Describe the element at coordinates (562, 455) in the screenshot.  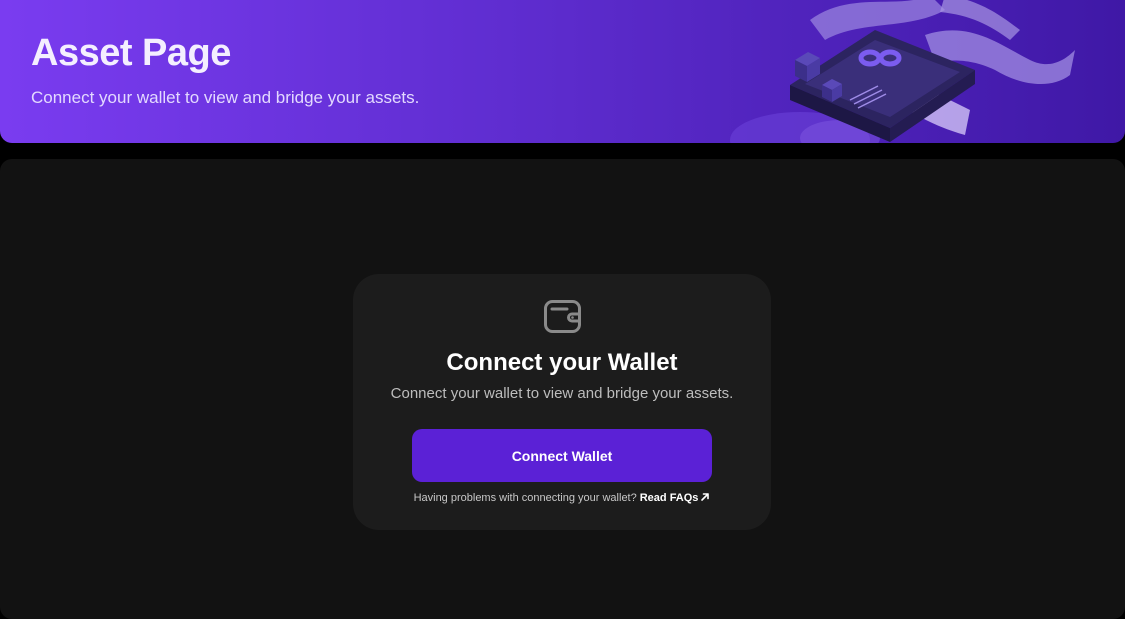
I see `connect-wallet-button: Connect Wallet` at that location.